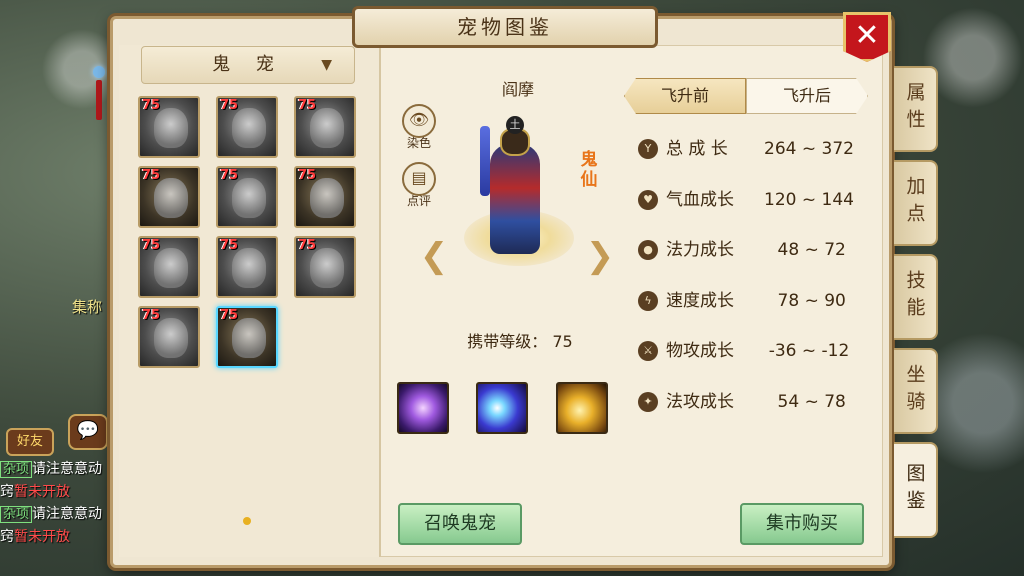 The image size is (1024, 576). I want to click on mana-icon: ●, so click(648, 250).